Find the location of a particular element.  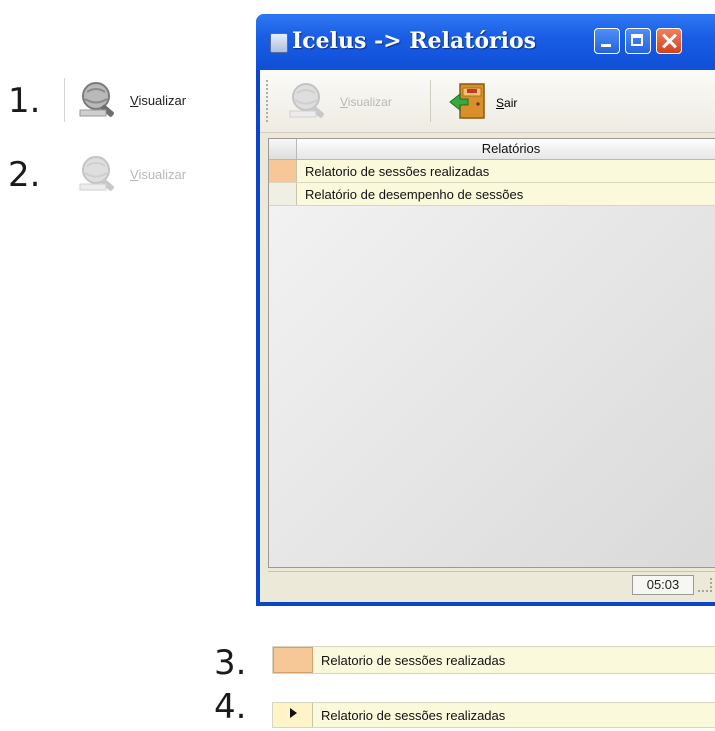

grid-row: Relatorio de sessões realizadas is located at coordinates (492, 171).